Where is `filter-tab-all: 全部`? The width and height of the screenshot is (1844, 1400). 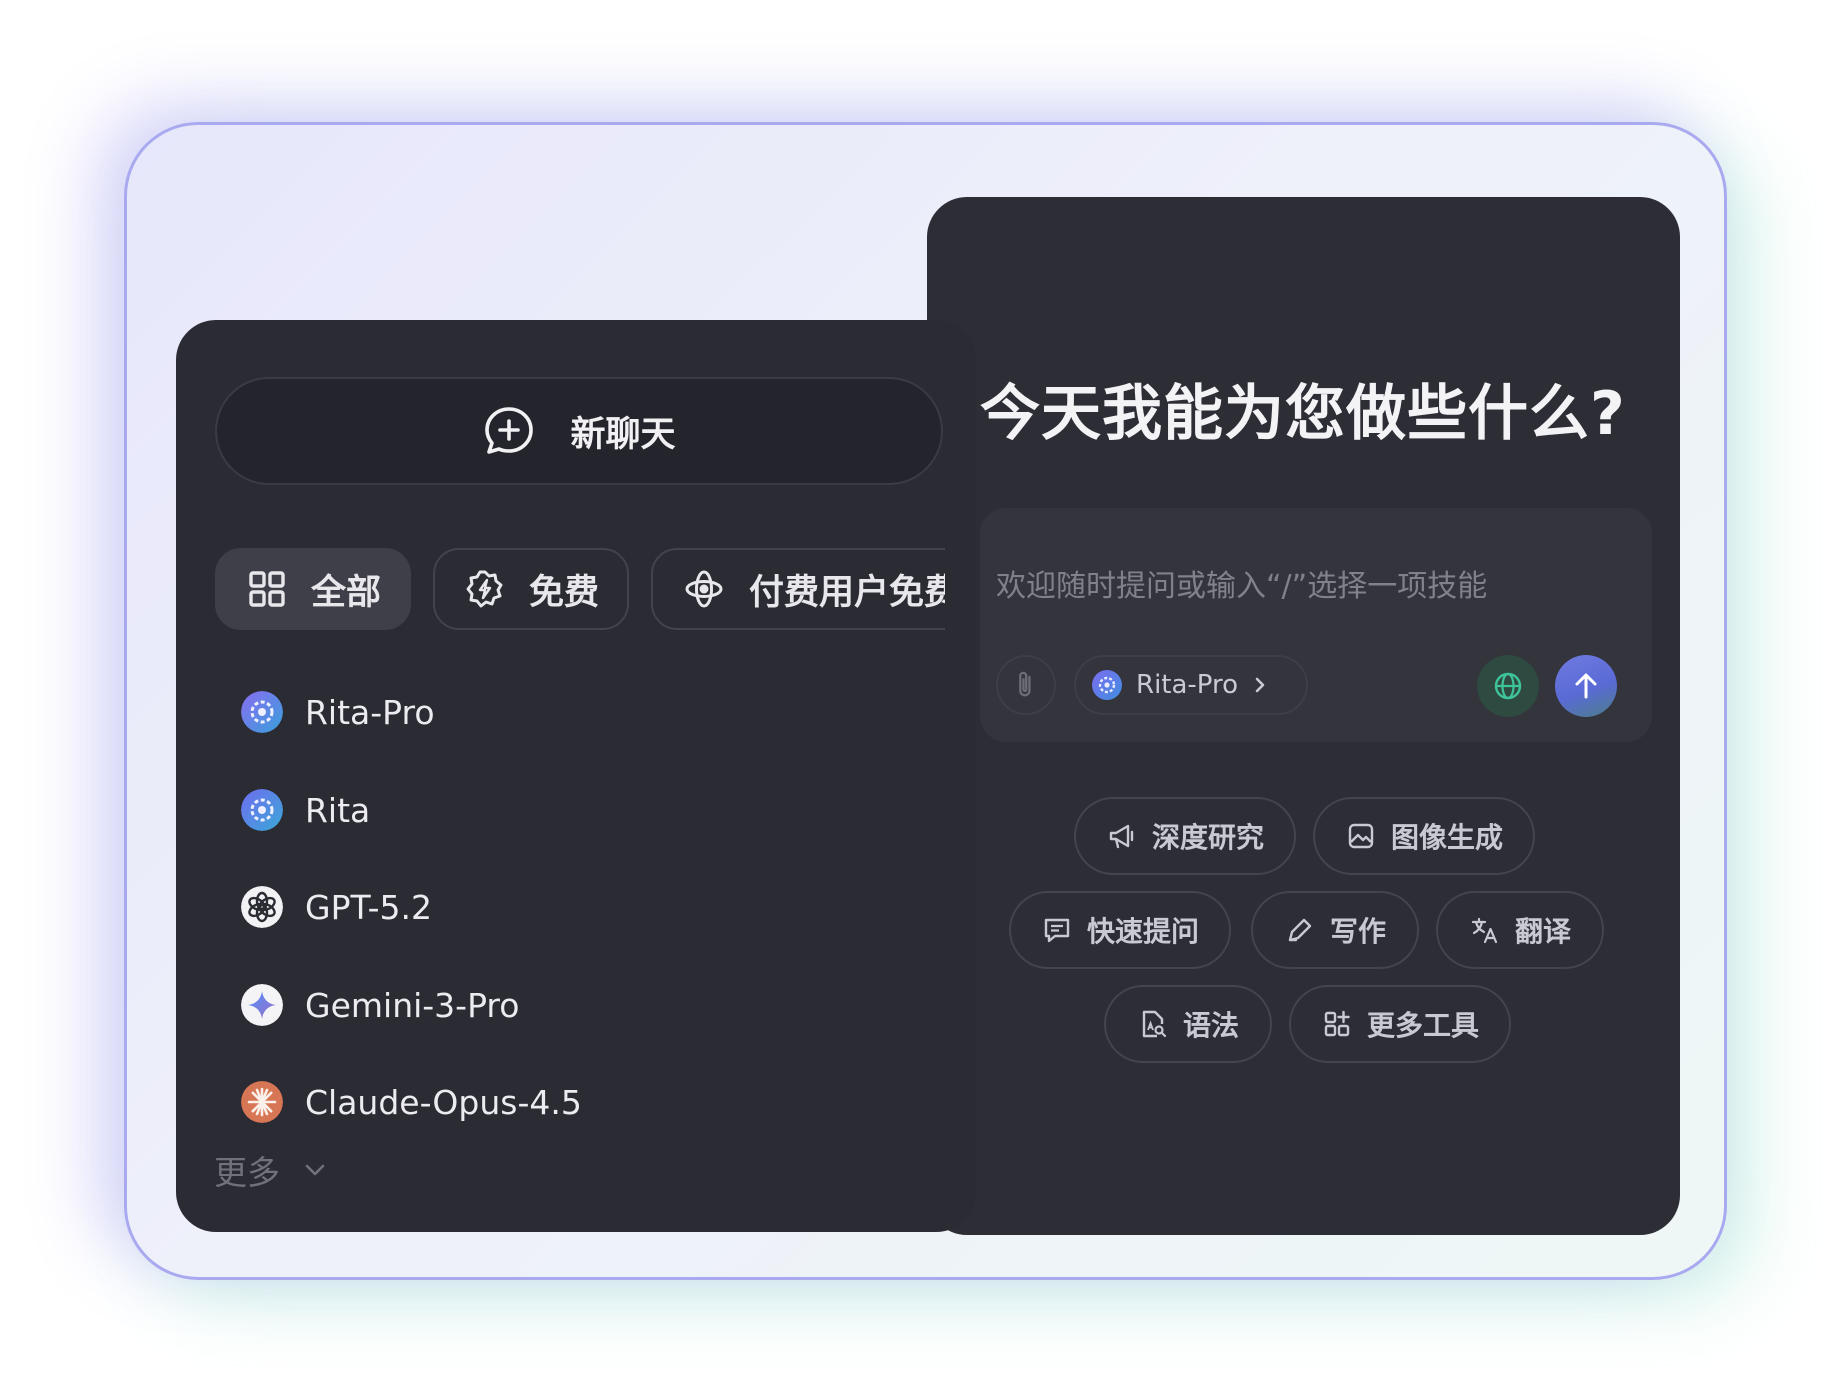
filter-tab-all: 全部 is located at coordinates (313, 589).